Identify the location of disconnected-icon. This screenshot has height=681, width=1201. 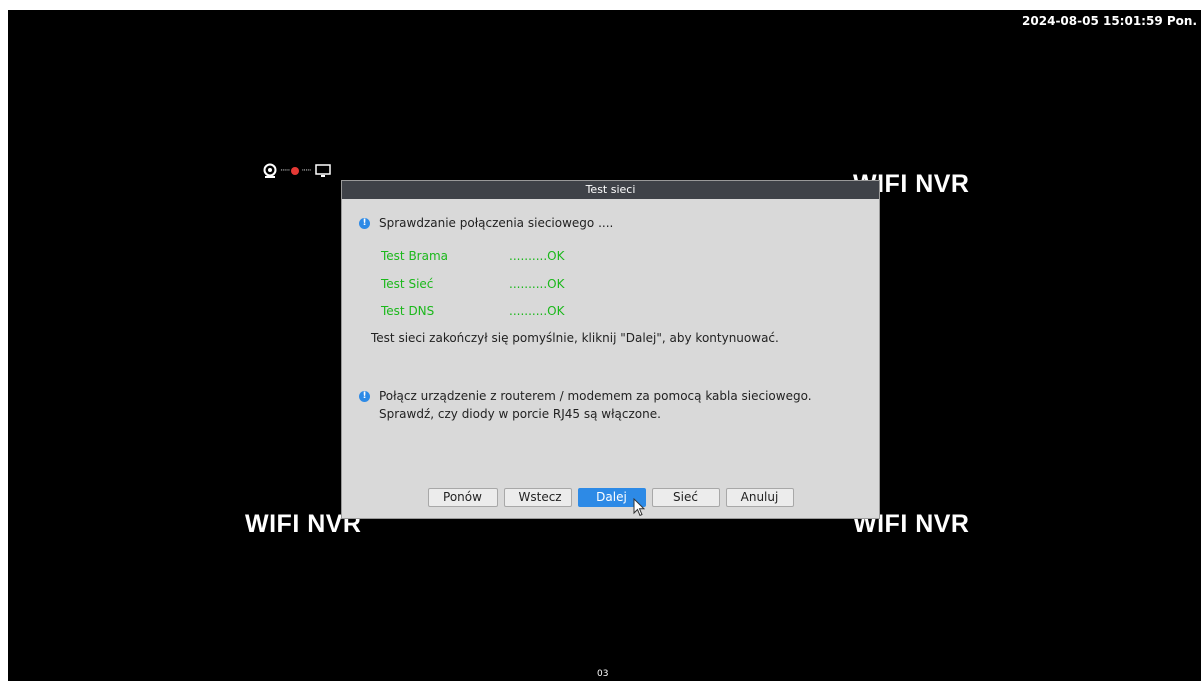
(295, 171).